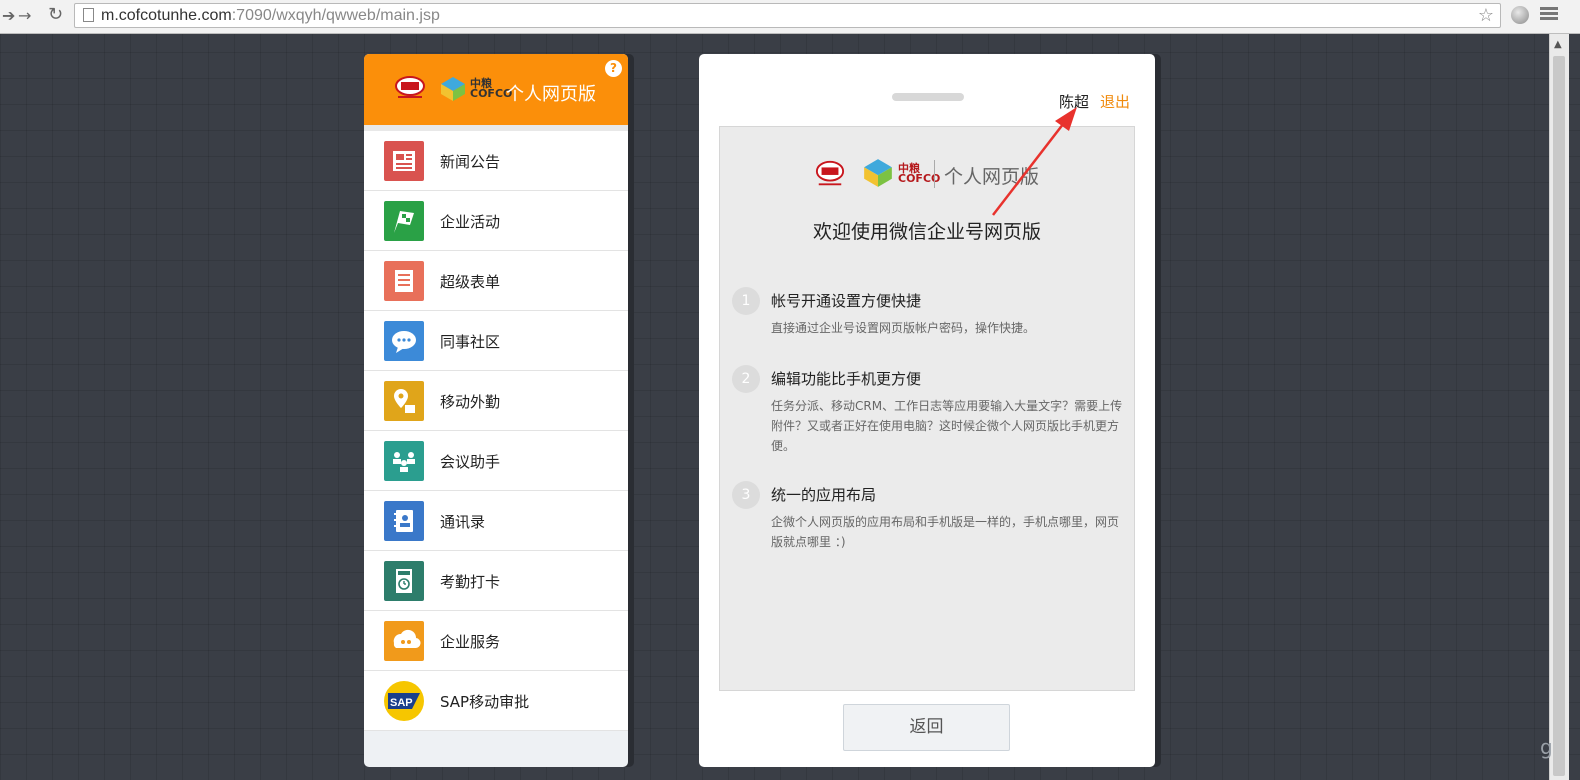  What do you see at coordinates (404, 221) in the screenshot?
I see `flag-icon` at bounding box center [404, 221].